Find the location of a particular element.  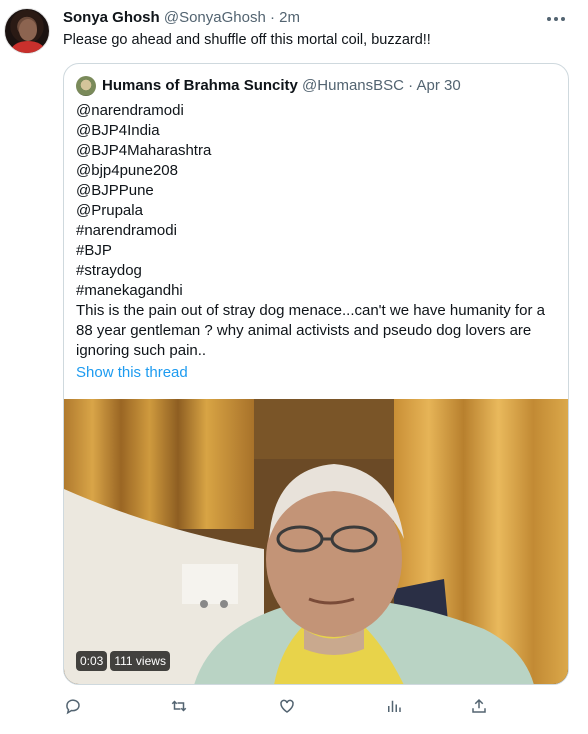

avatar-shirt is located at coordinates (28, 47).